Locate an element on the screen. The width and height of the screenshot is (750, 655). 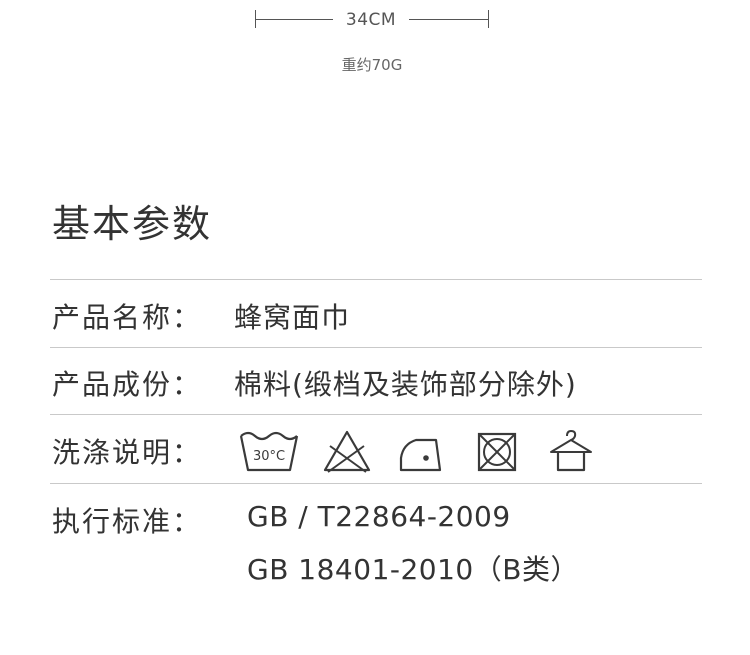
section-title: 基本参数 is located at coordinates (132, 224).